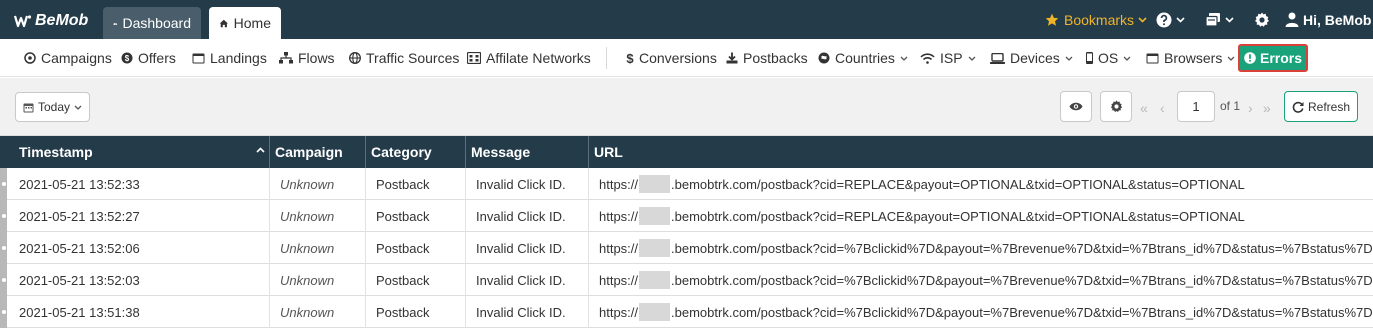 The image size is (1373, 329). Describe the element at coordinates (1250, 108) in the screenshot. I see `next-page-icon: ›` at that location.